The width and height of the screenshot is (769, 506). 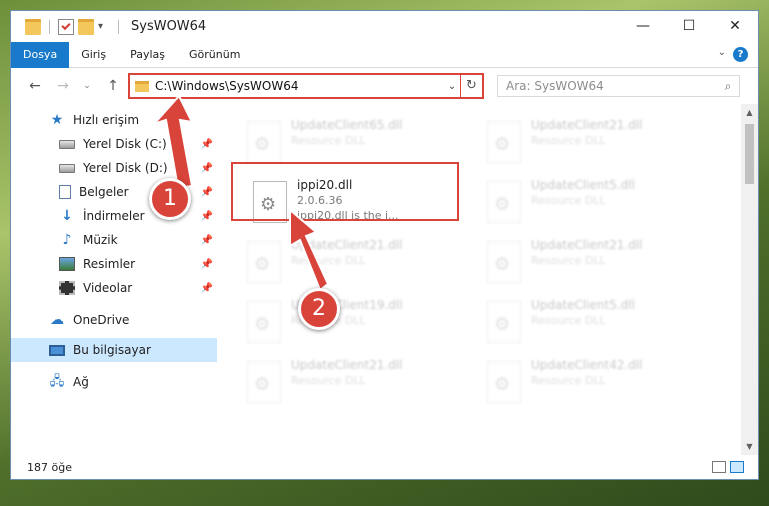 I want to click on sidebar-item-label: Müzik, so click(x=100, y=240).